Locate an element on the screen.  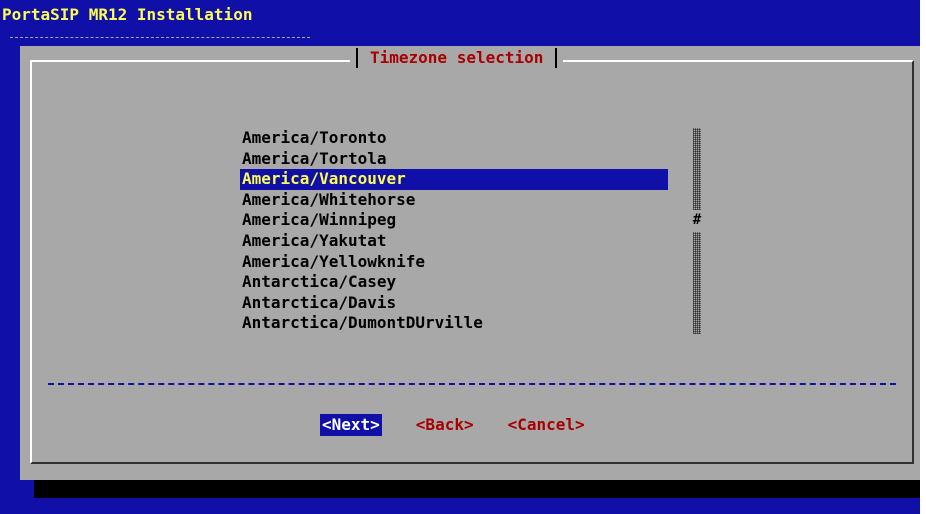
list-item-america-yakutat: America/Yakutat is located at coordinates (454, 241).